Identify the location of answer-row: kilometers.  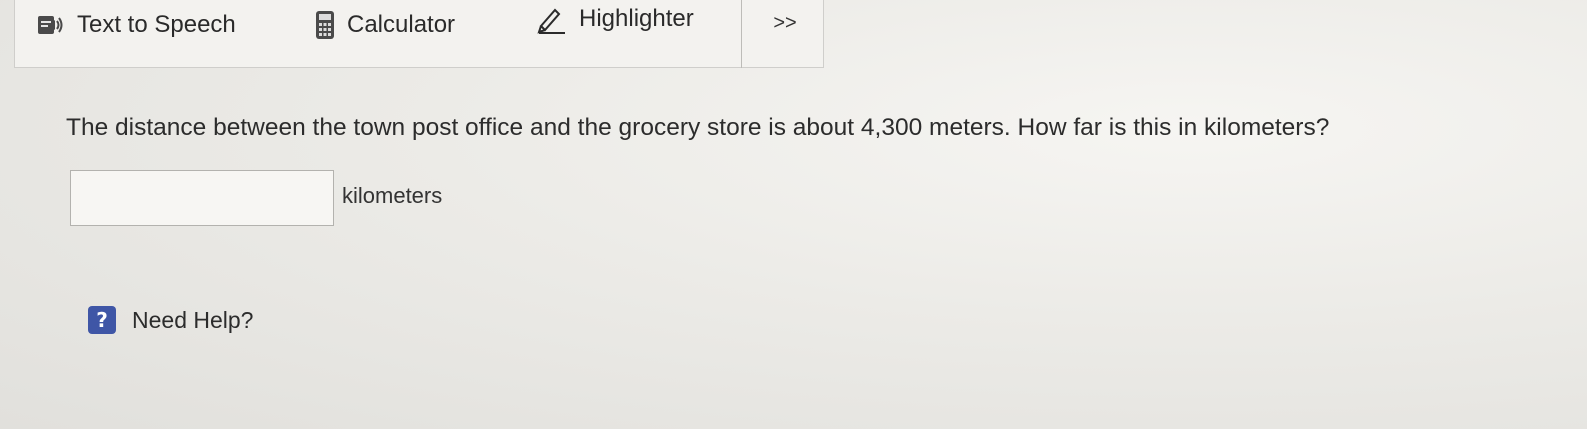
(256, 198).